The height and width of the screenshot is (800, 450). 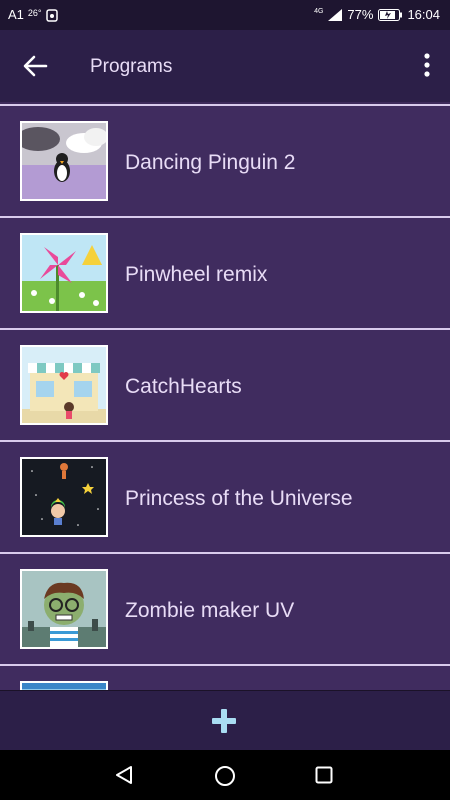 I want to click on program-row-zombie-maker: Zombie maker UV, so click(x=225, y=609).